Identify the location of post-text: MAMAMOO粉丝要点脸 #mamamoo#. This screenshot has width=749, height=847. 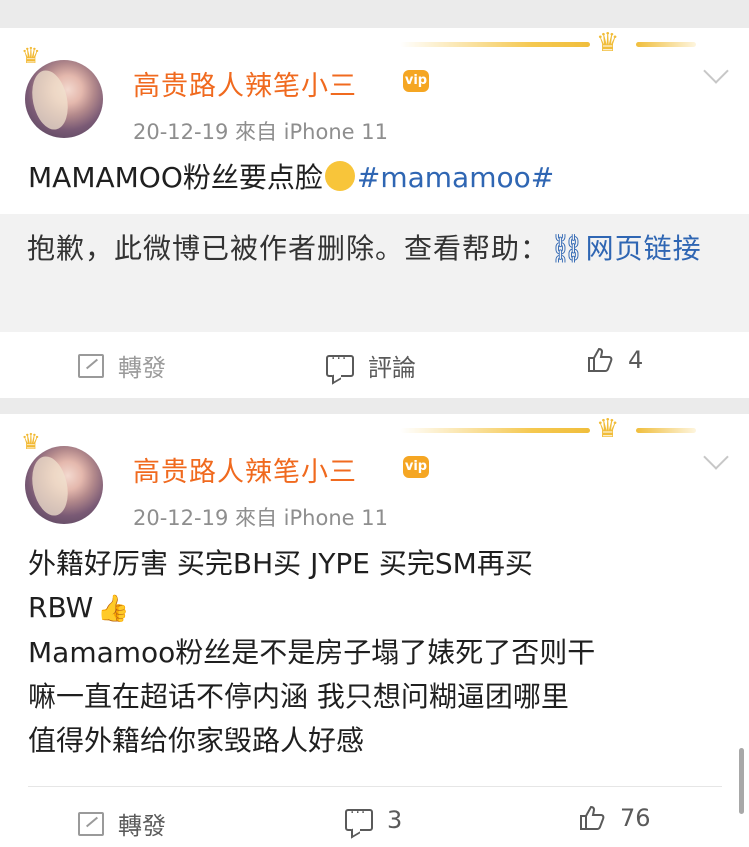
(378, 178).